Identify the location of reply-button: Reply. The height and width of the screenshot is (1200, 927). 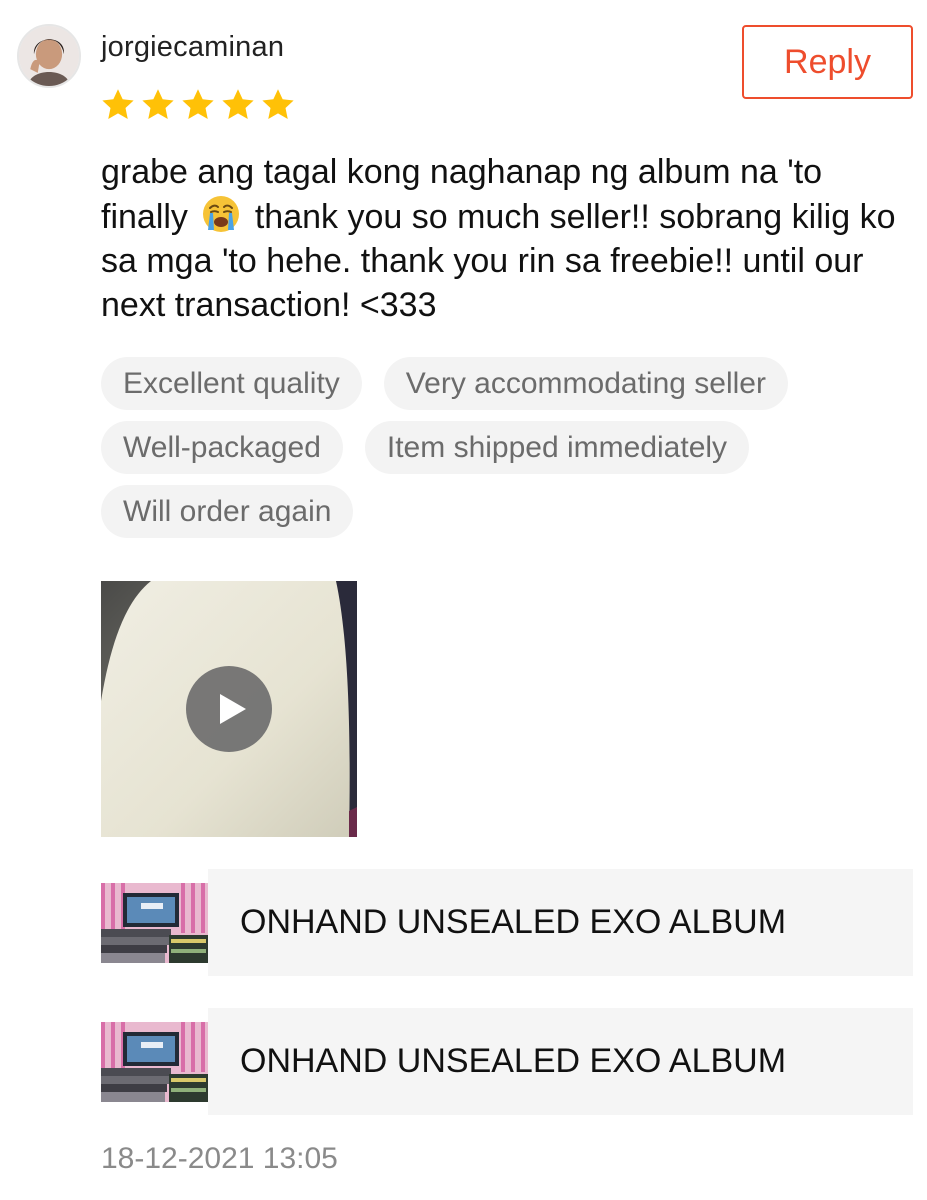
(827, 62).